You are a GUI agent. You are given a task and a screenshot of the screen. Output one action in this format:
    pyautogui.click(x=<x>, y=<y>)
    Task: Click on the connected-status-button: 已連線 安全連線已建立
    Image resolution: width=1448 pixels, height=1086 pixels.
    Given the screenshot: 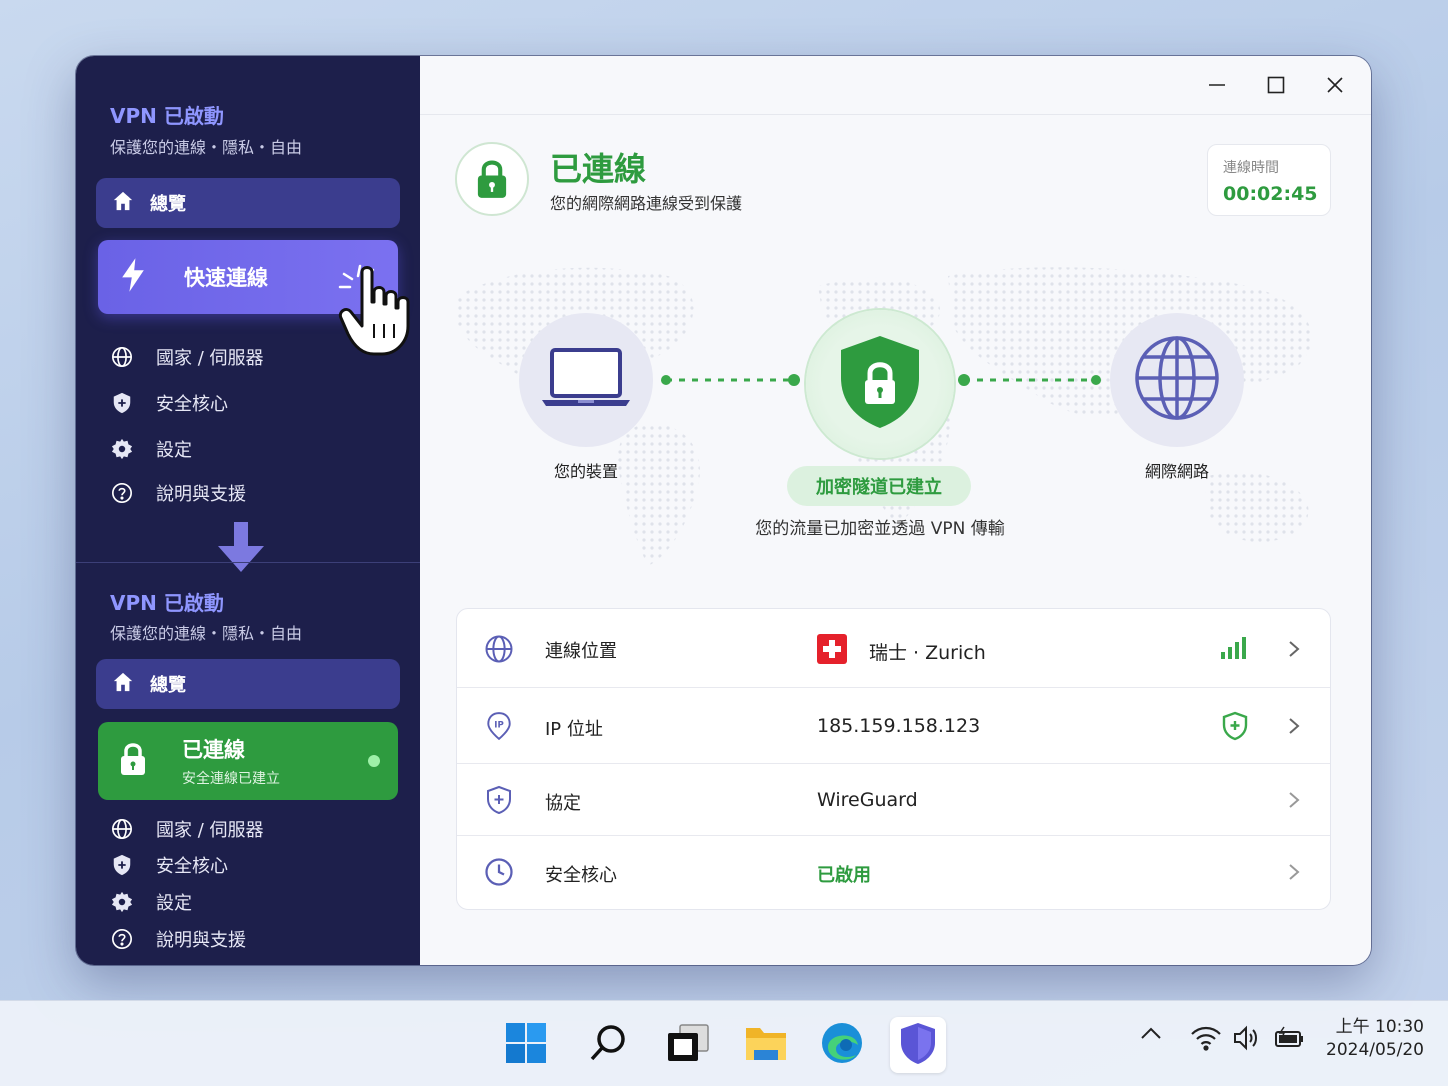 What is the action you would take?
    pyautogui.click(x=248, y=761)
    